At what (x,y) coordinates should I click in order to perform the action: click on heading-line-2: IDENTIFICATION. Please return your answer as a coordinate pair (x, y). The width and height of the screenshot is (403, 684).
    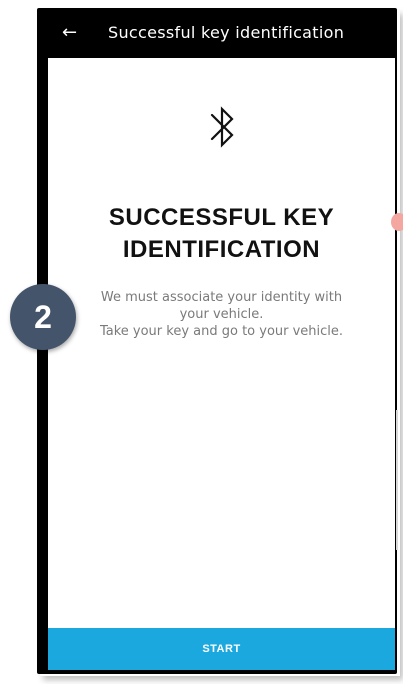
    Looking at the image, I should click on (221, 249).